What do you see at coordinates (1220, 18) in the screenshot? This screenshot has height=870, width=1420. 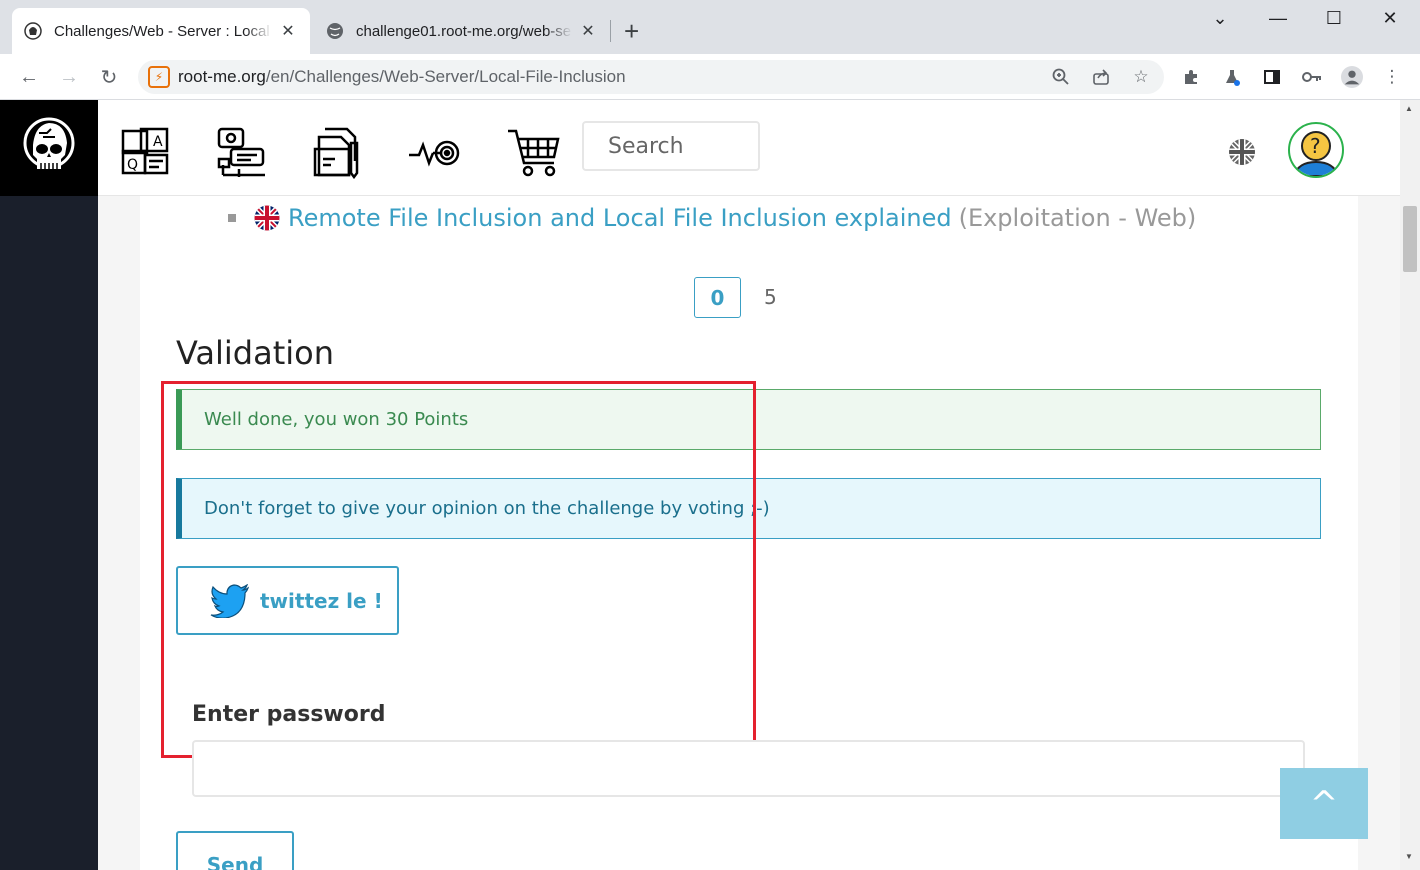 I see `tab-search-icon: ⌄` at bounding box center [1220, 18].